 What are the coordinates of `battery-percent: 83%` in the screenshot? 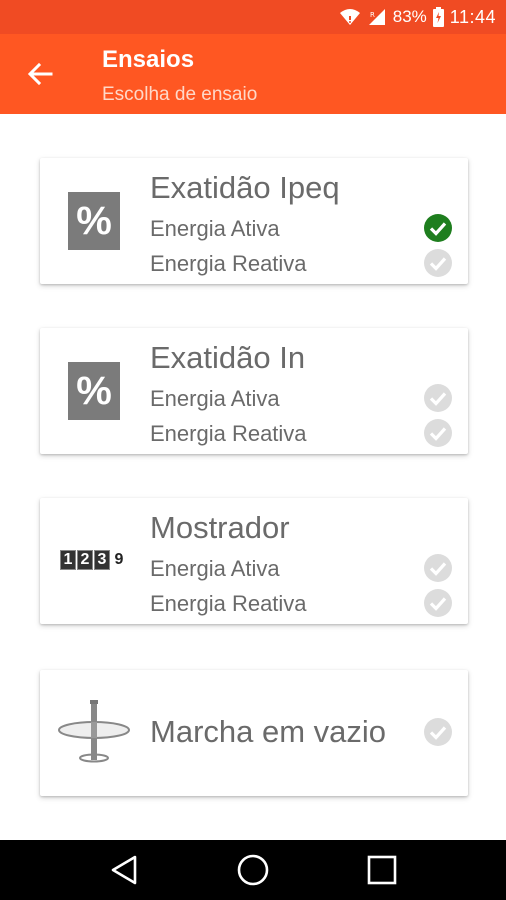 It's located at (409, 16).